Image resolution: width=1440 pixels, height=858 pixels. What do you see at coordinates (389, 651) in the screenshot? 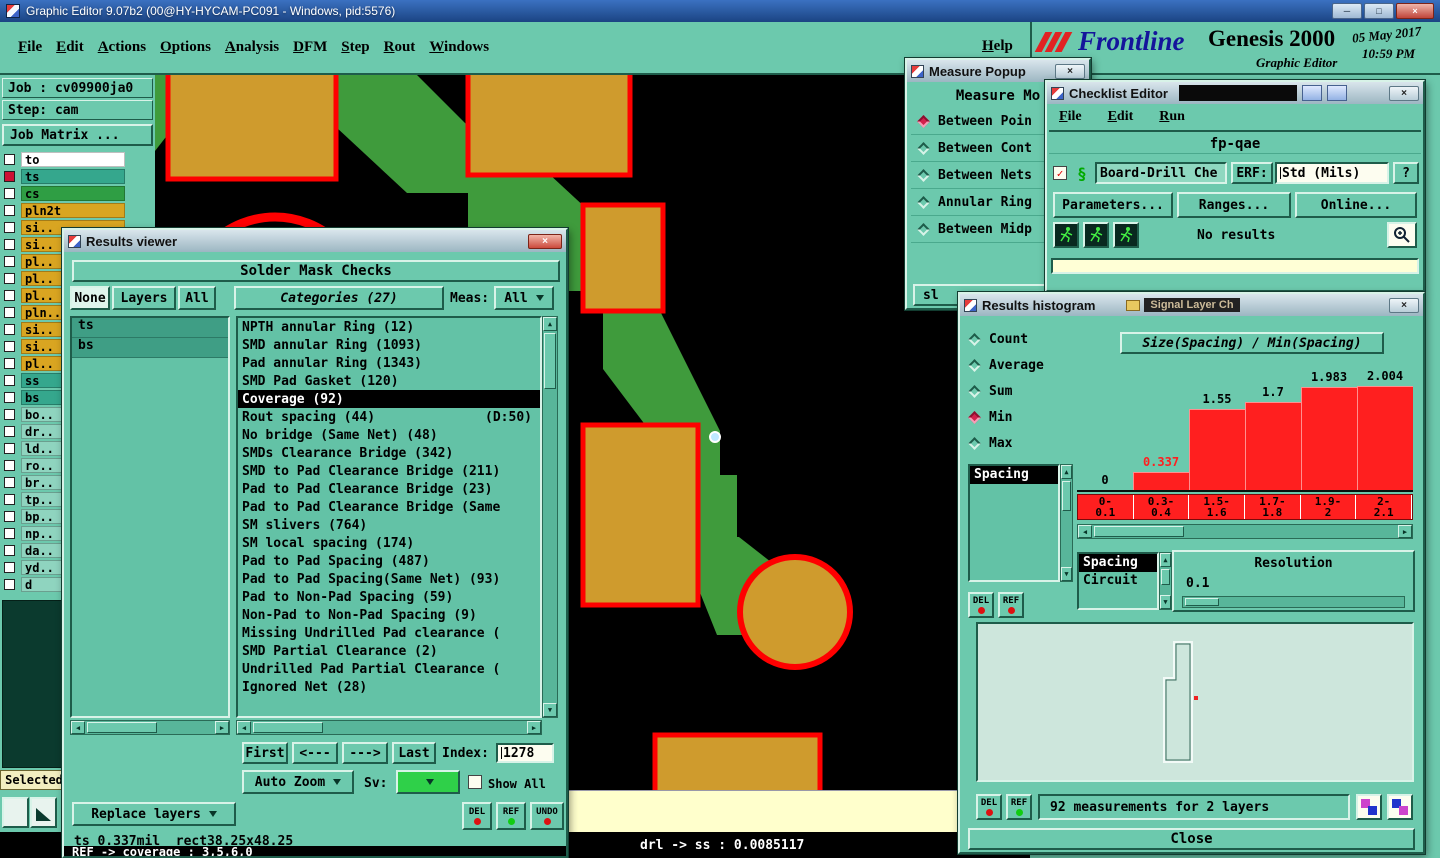
I see `category-item: SMD Partial Clearance (2)` at bounding box center [389, 651].